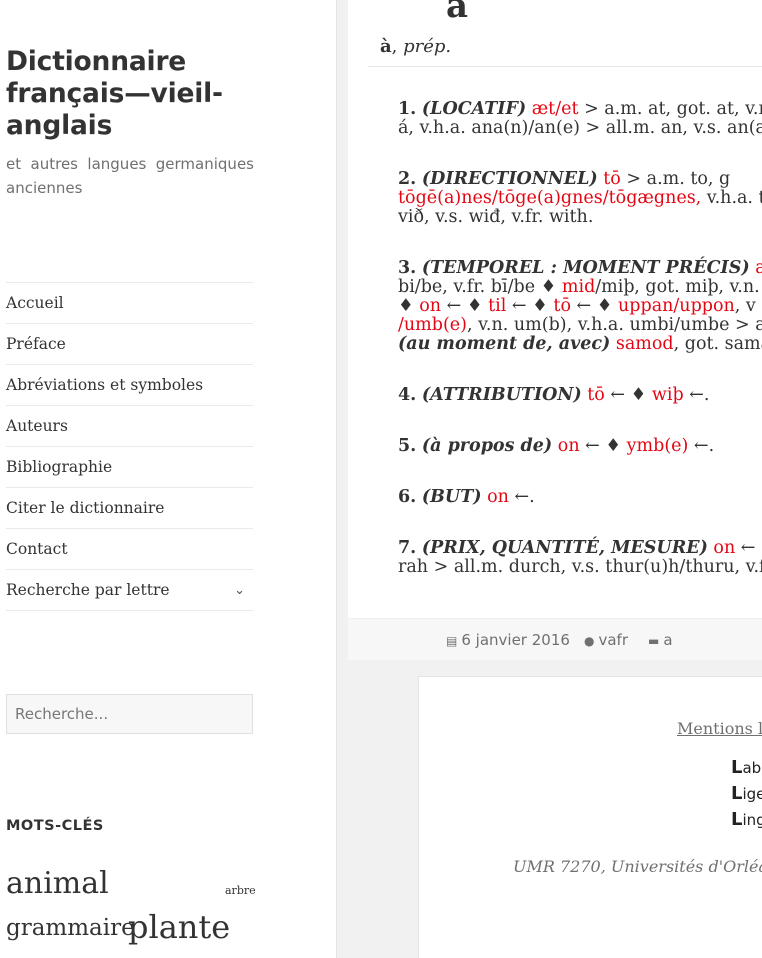 The height and width of the screenshot is (958, 762). I want to click on post-category: ▬ a, so click(660, 640).